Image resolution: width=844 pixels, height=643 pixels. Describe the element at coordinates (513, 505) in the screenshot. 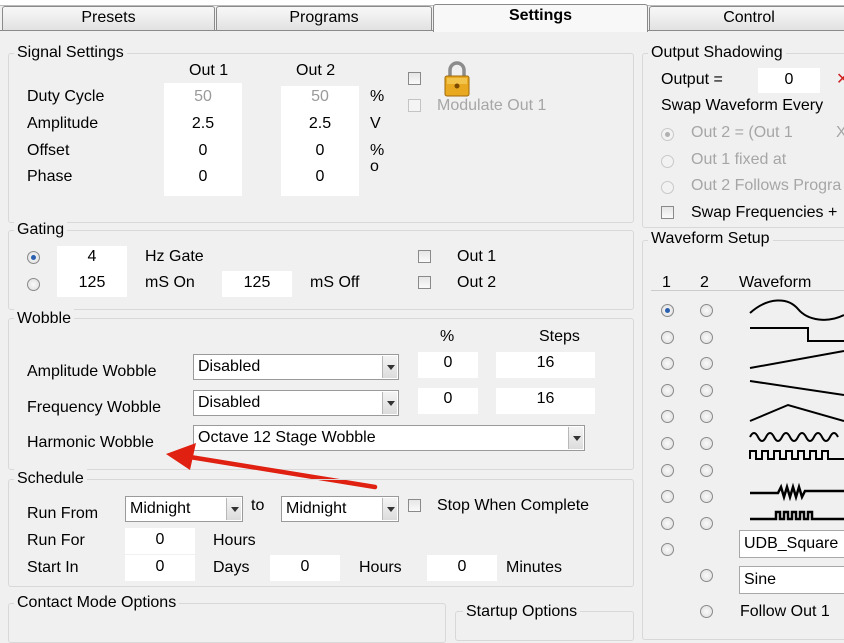

I see `stop-when-complete-label: Stop When Complete` at that location.